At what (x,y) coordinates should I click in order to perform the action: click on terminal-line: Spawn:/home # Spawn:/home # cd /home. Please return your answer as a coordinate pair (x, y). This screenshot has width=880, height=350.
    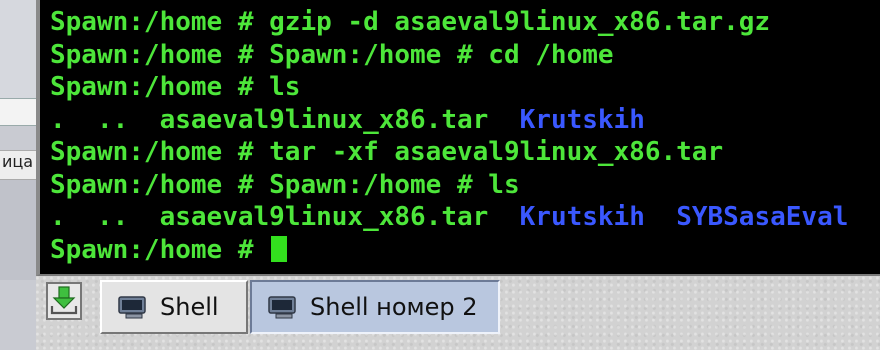
    Looking at the image, I should click on (465, 55).